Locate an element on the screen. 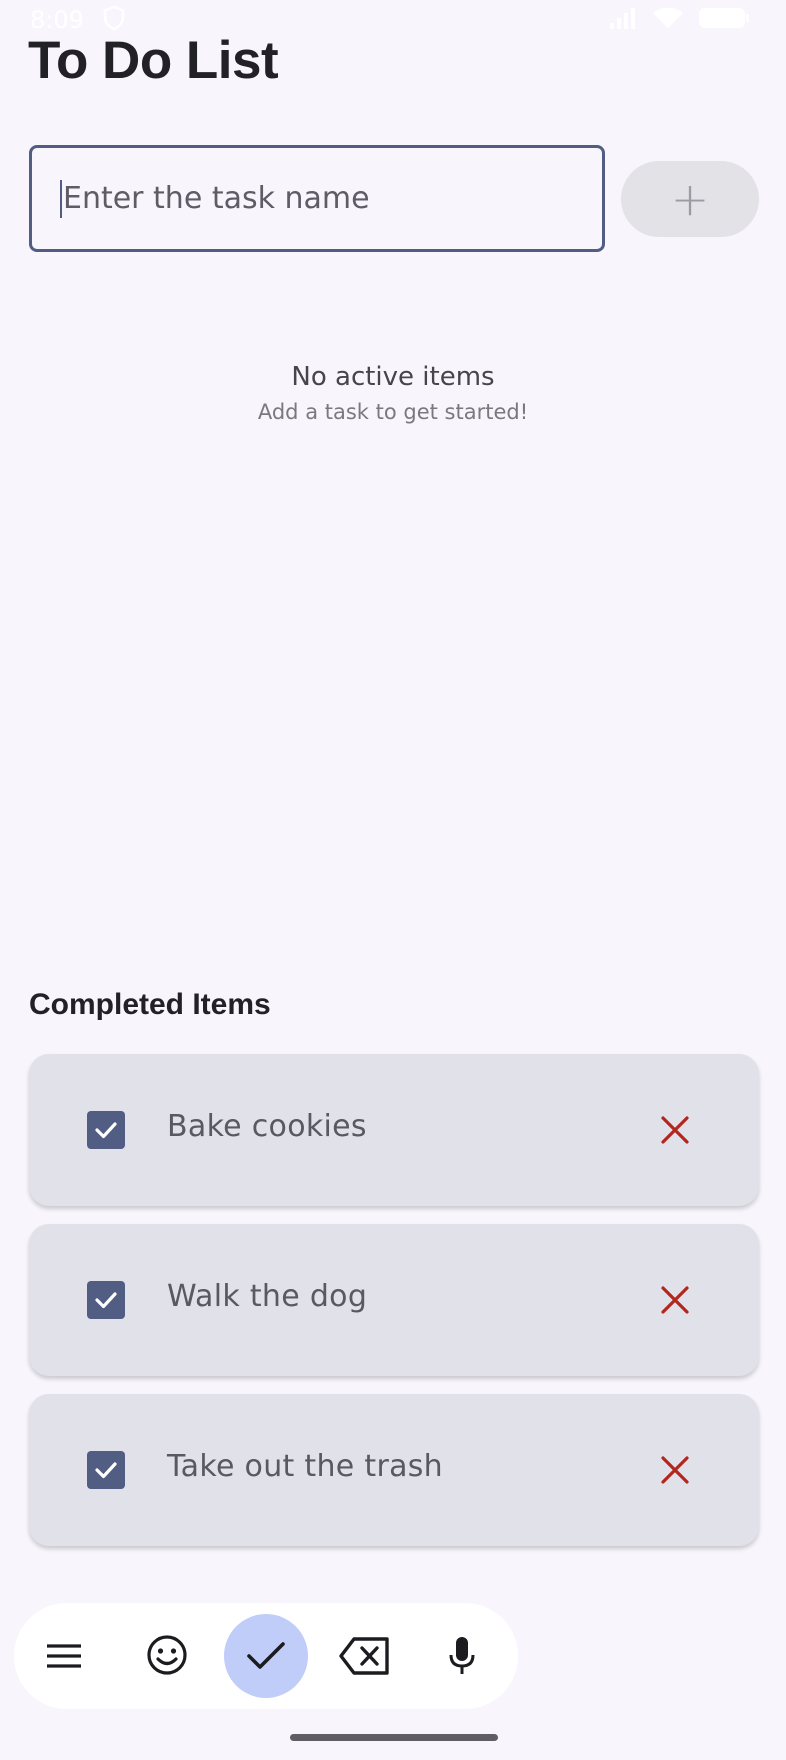 The width and height of the screenshot is (786, 1760). emoji-icon is located at coordinates (167, 1655).